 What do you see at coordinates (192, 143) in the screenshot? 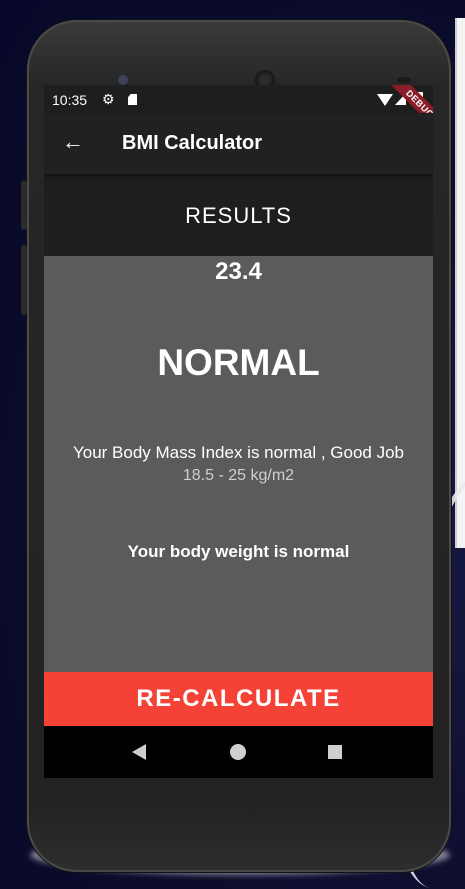
I see `app-title: BMI Calculator` at bounding box center [192, 143].